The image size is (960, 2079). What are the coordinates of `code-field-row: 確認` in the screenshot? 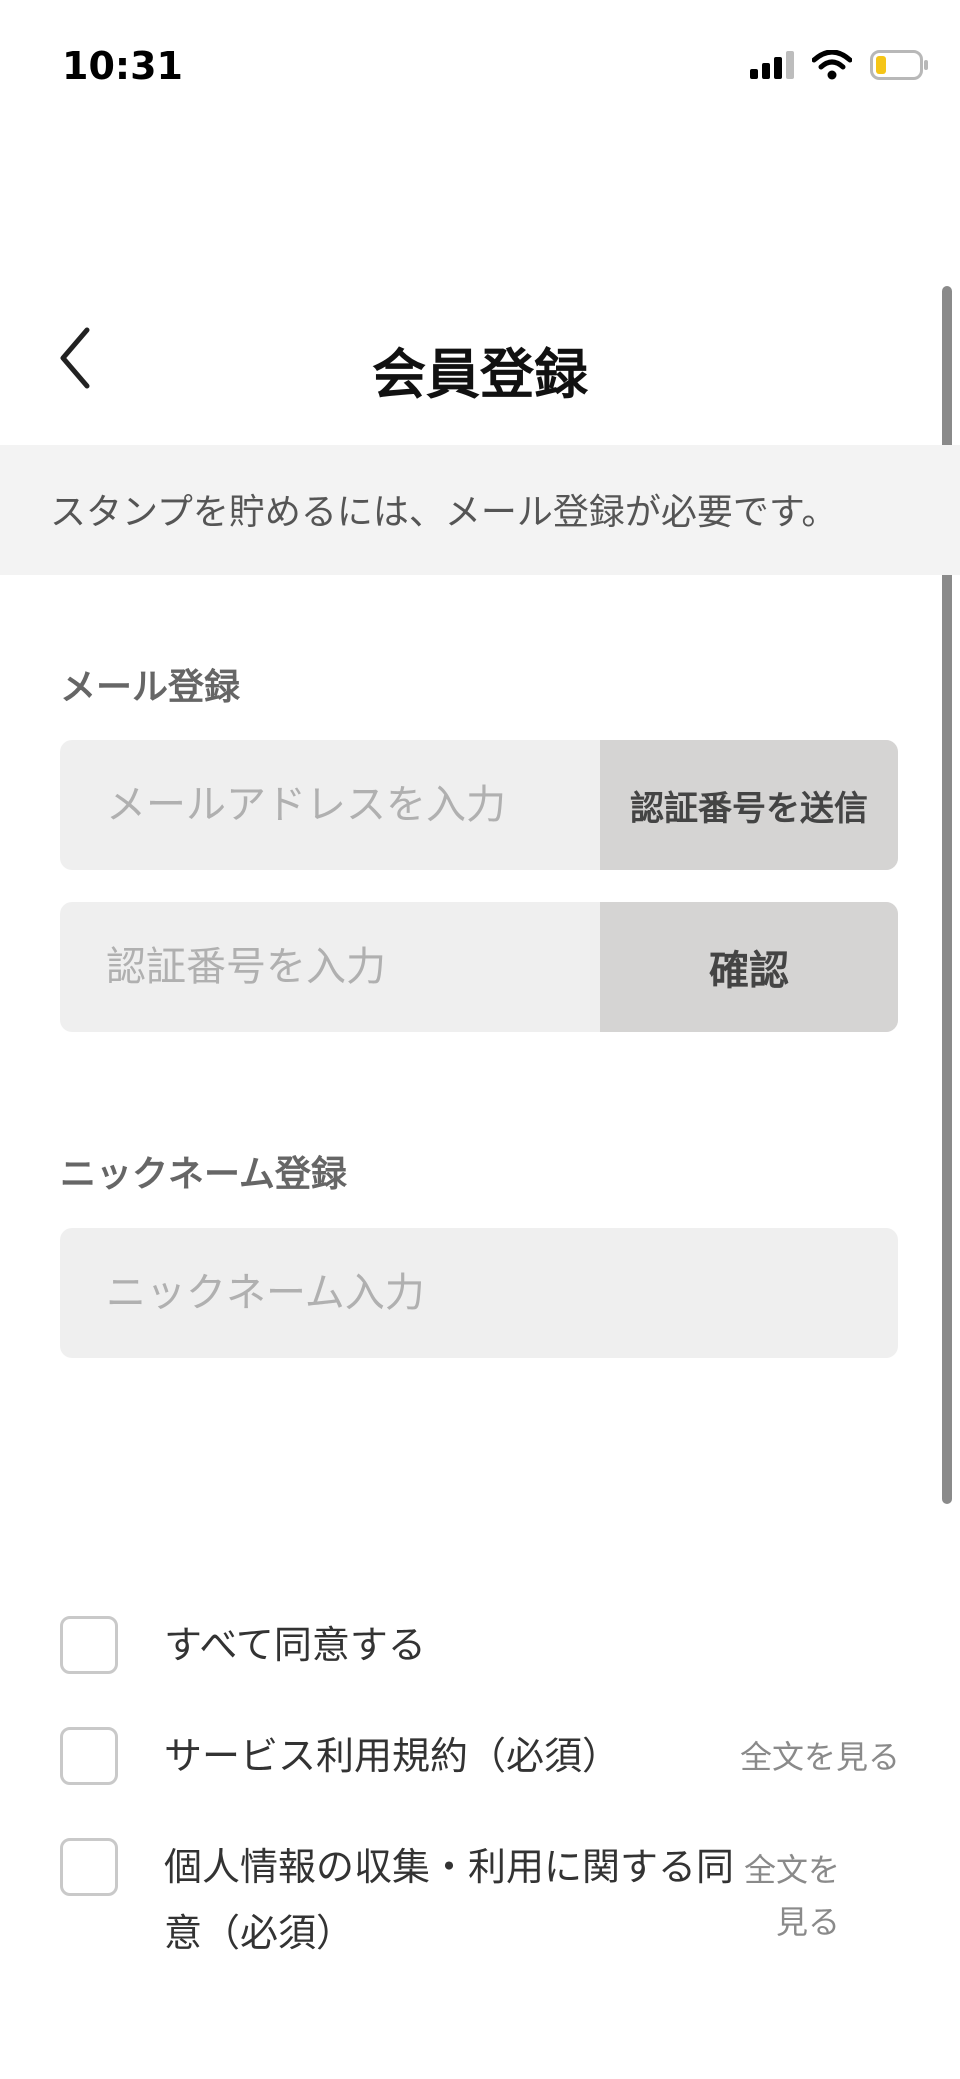 It's located at (479, 967).